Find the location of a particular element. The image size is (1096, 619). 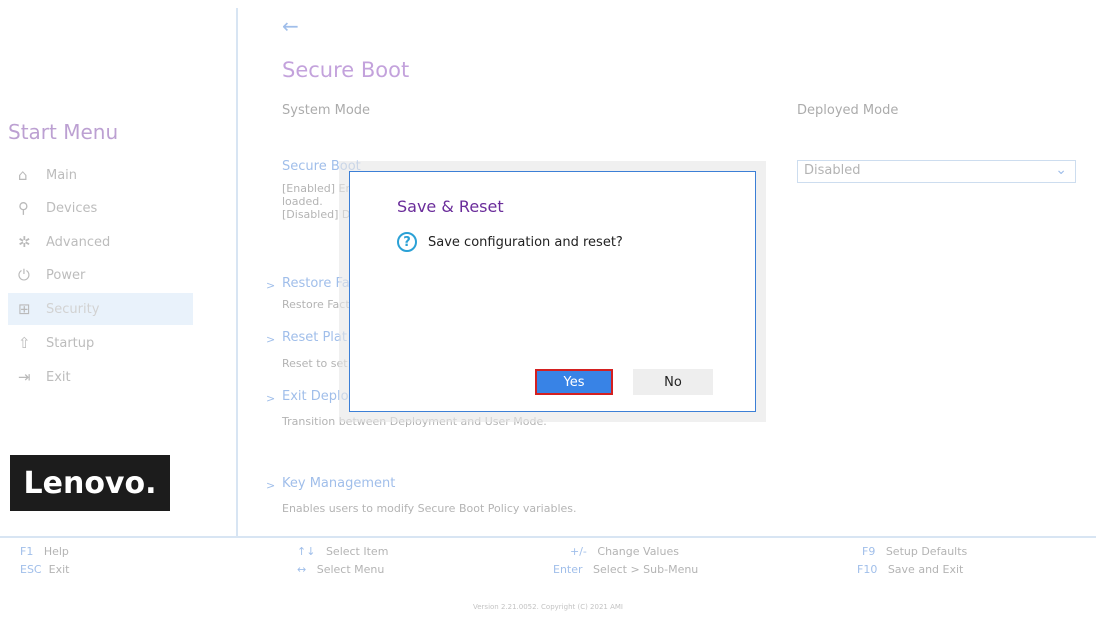

sidebar-item-label: Devices is located at coordinates (72, 208).